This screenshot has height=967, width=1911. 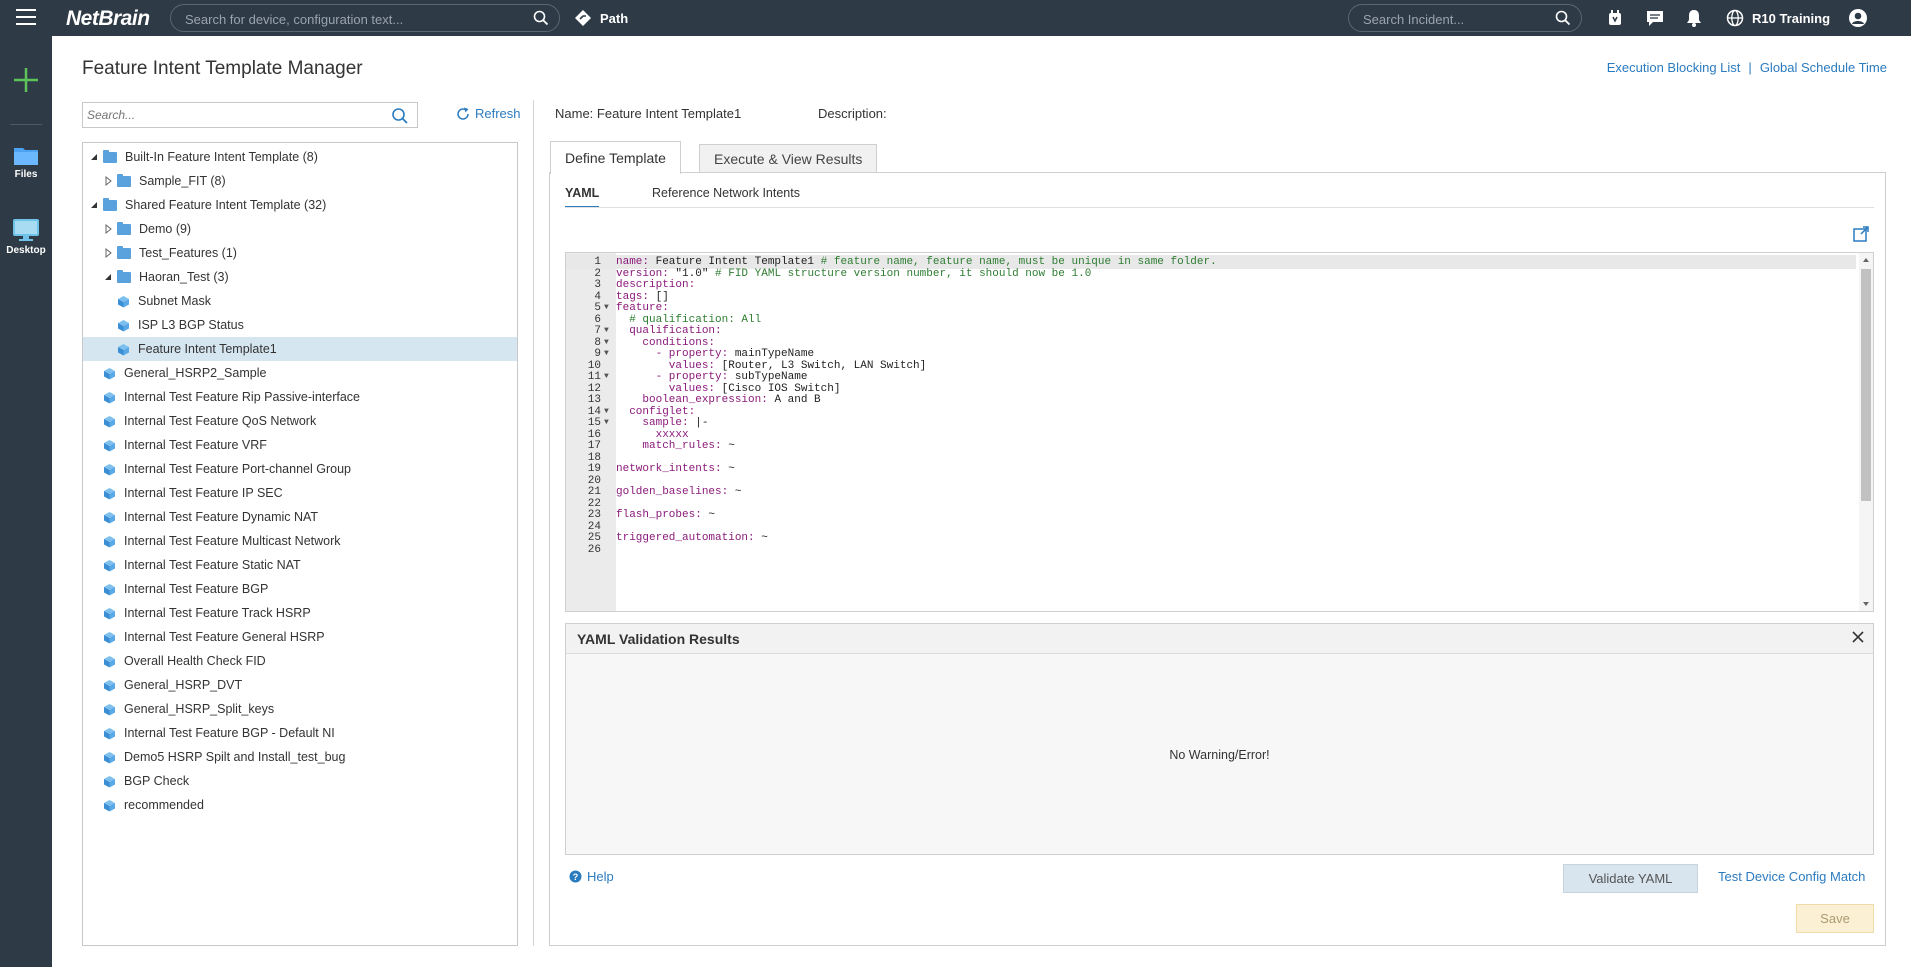 I want to click on global-schedule-time-link: Global Schedule Time, so click(x=1823, y=67).